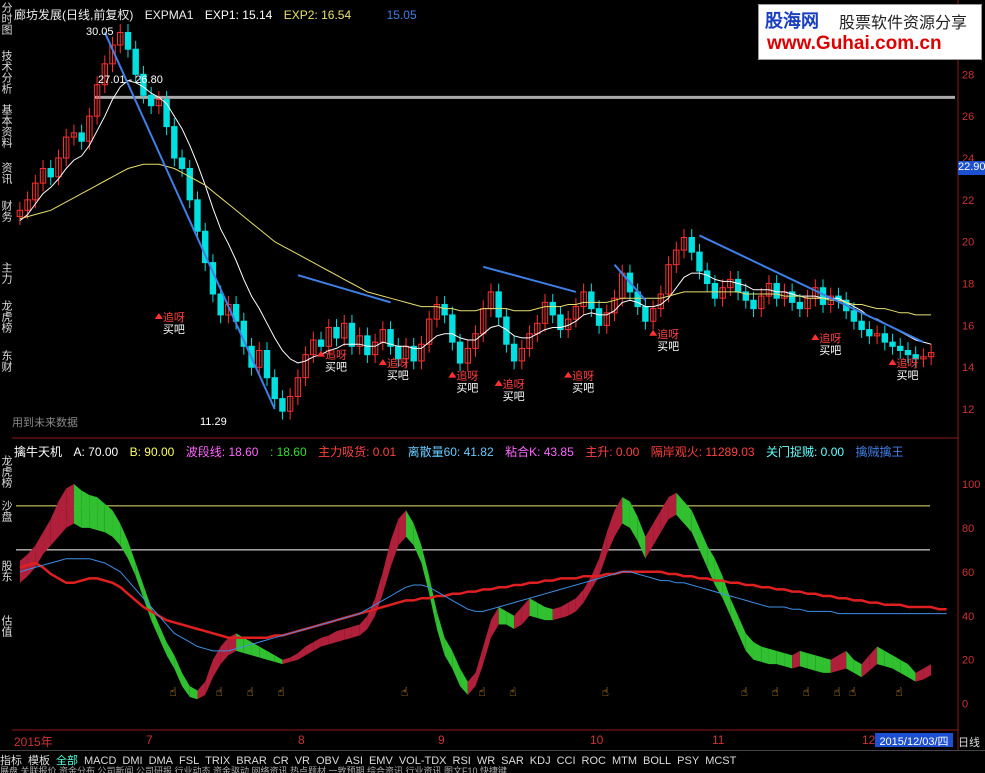  Describe the element at coordinates (130, 80) in the screenshot. I see `range-label: 27.01 - 26.80` at that location.